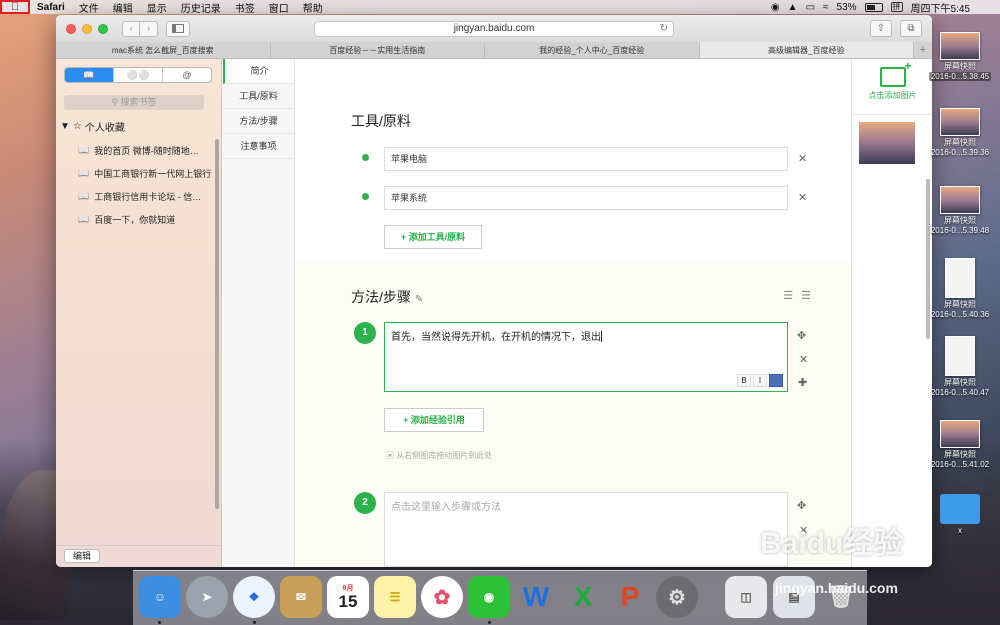 This screenshot has width=1000, height=625. What do you see at coordinates (960, 230) in the screenshot?
I see `file-date: 2016-0...5.39.48` at bounding box center [960, 230].